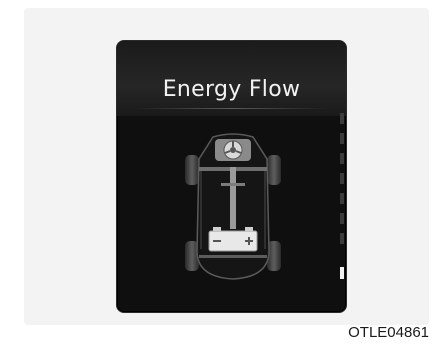  Describe the element at coordinates (274, 170) in the screenshot. I see `front-right-wheel-icon` at that location.